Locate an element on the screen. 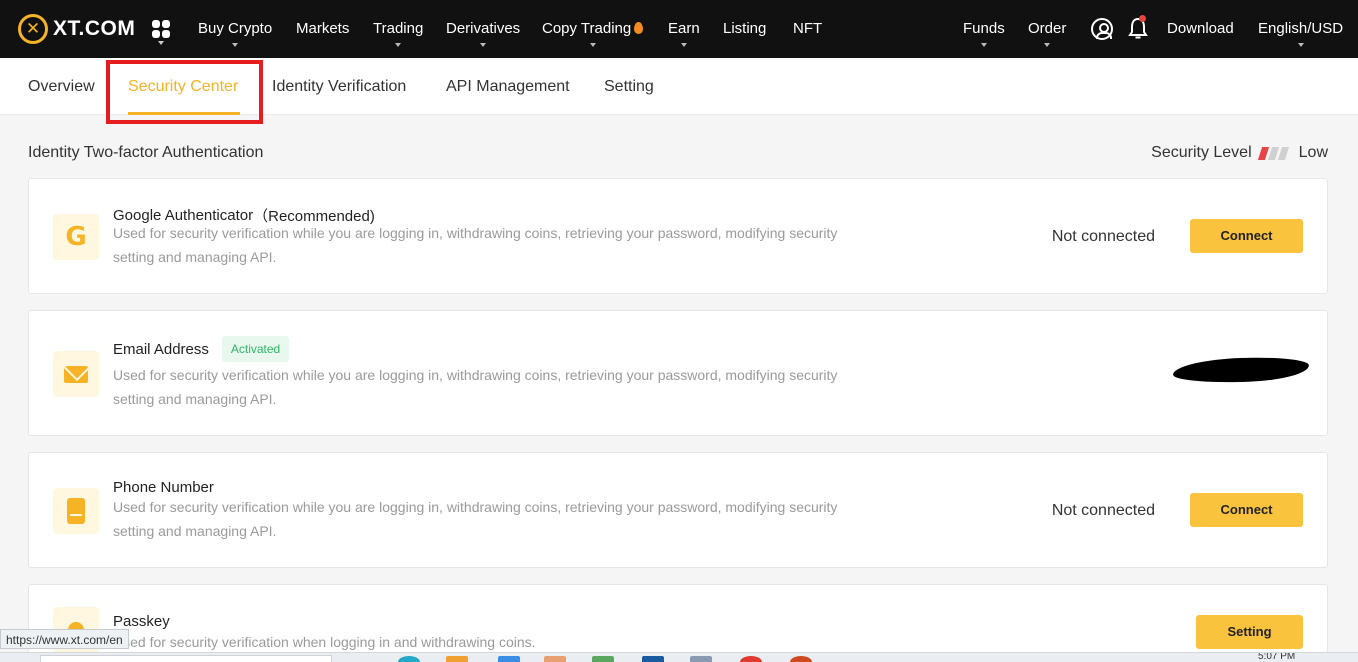 This screenshot has height=662, width=1358. google-authenticator-icon: G is located at coordinates (76, 237).